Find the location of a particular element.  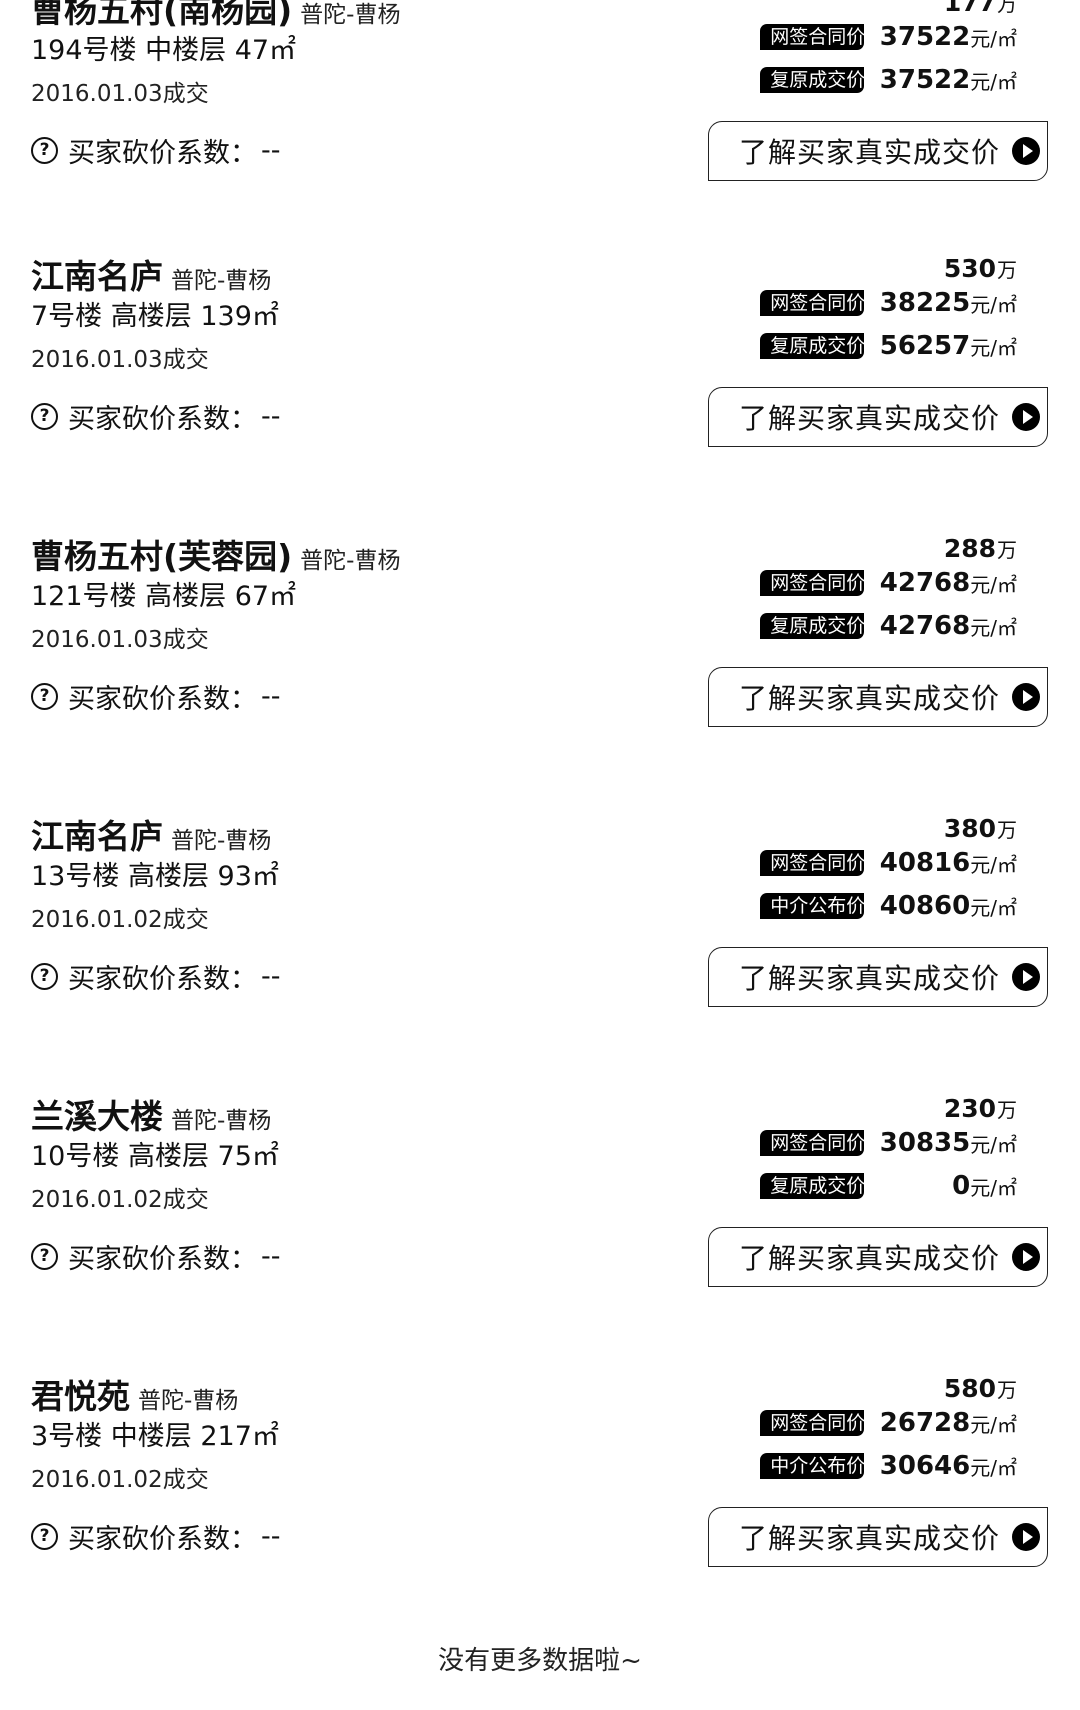

community-name: 曹杨五村(芙蓉园) is located at coordinates (162, 556).